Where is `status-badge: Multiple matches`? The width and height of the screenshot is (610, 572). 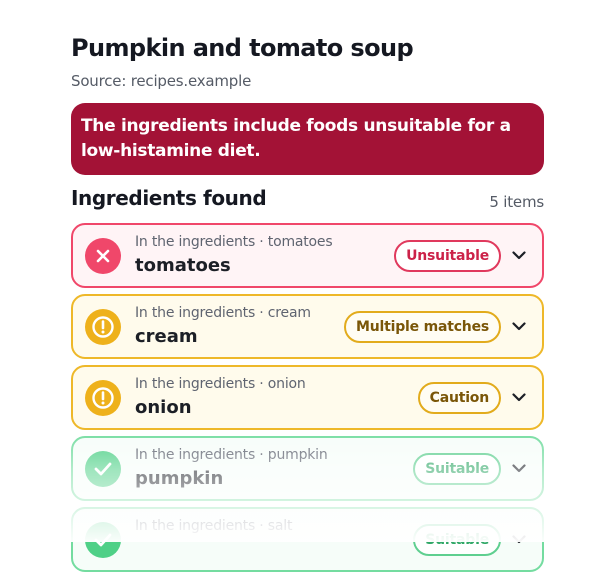 status-badge: Multiple matches is located at coordinates (422, 326).